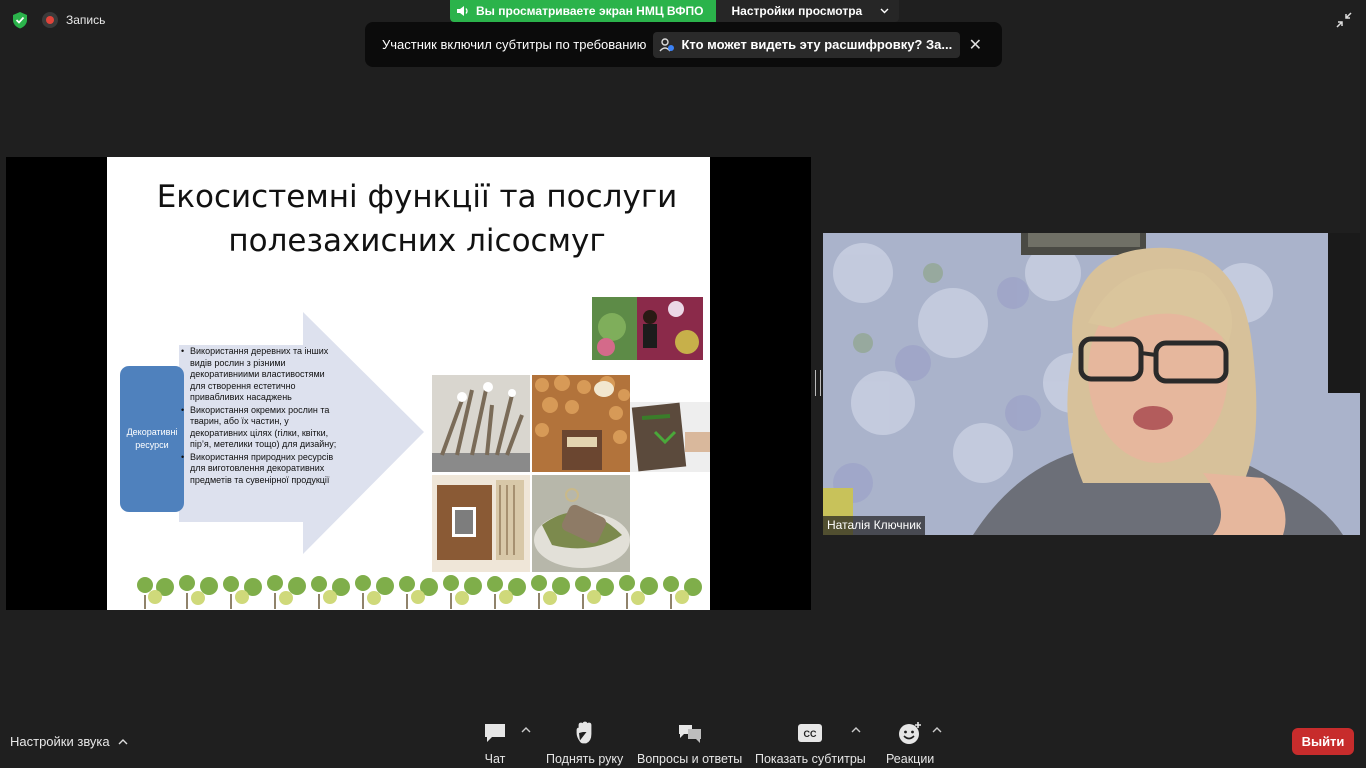  Describe the element at coordinates (585, 759) in the screenshot. I see `raise-hand-label: Поднять руку` at that location.